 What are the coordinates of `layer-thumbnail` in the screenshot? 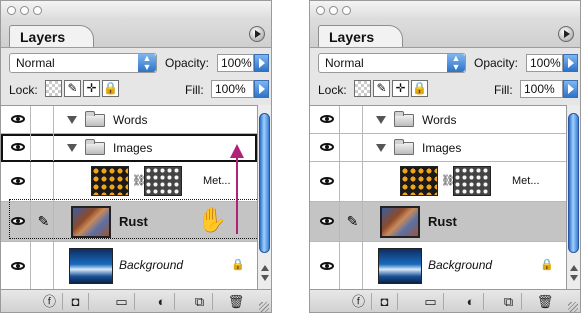 It's located at (400, 266).